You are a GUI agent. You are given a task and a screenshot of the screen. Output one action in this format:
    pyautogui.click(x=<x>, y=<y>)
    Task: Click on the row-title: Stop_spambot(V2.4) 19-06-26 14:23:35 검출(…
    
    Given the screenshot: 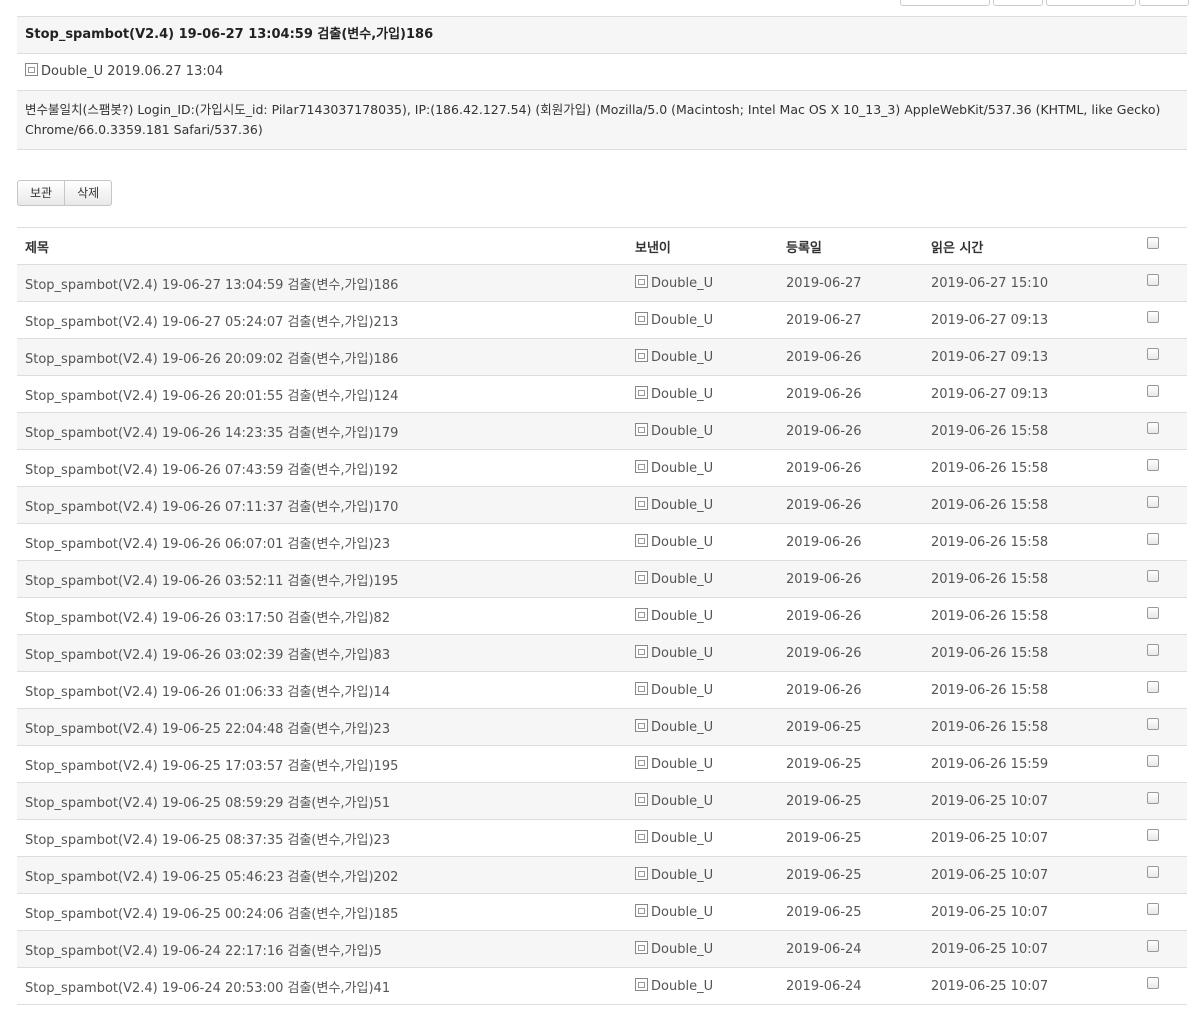 What is the action you would take?
    pyautogui.click(x=322, y=431)
    